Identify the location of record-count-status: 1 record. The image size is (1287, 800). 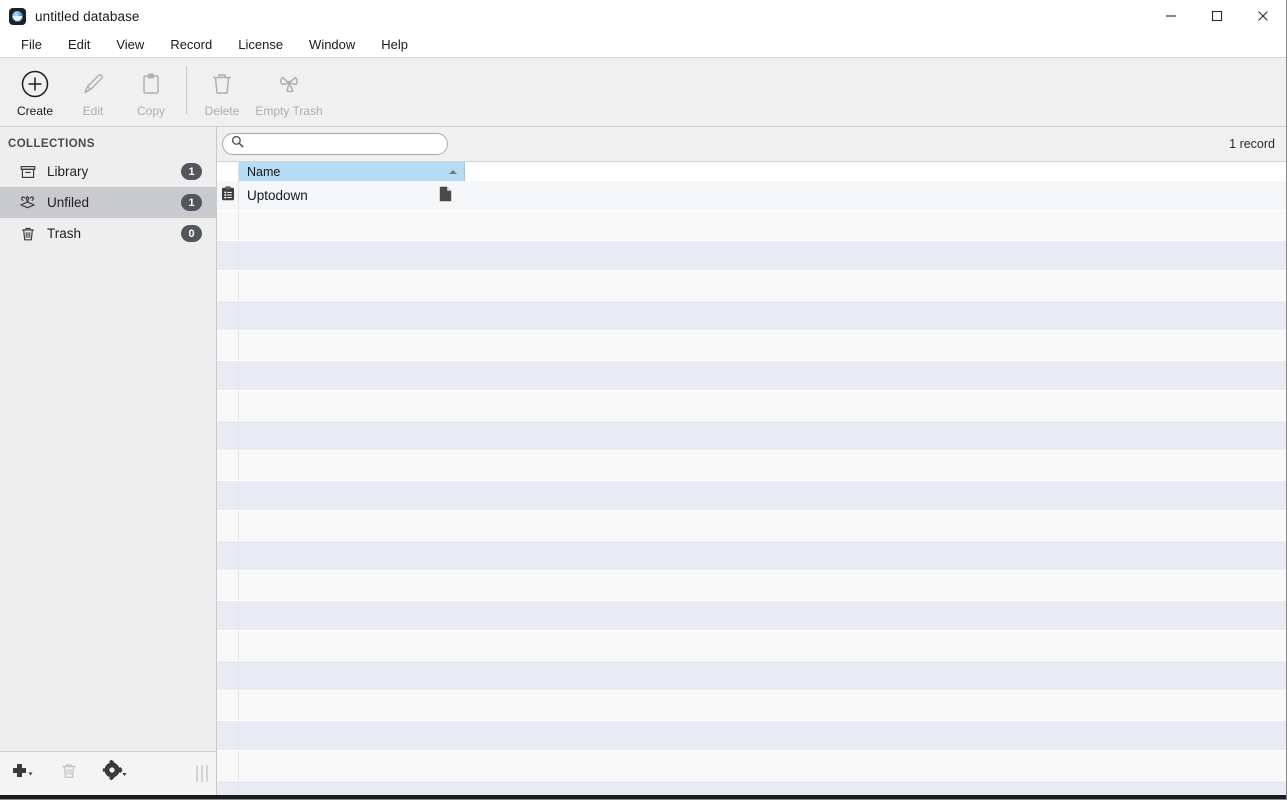
(1252, 144).